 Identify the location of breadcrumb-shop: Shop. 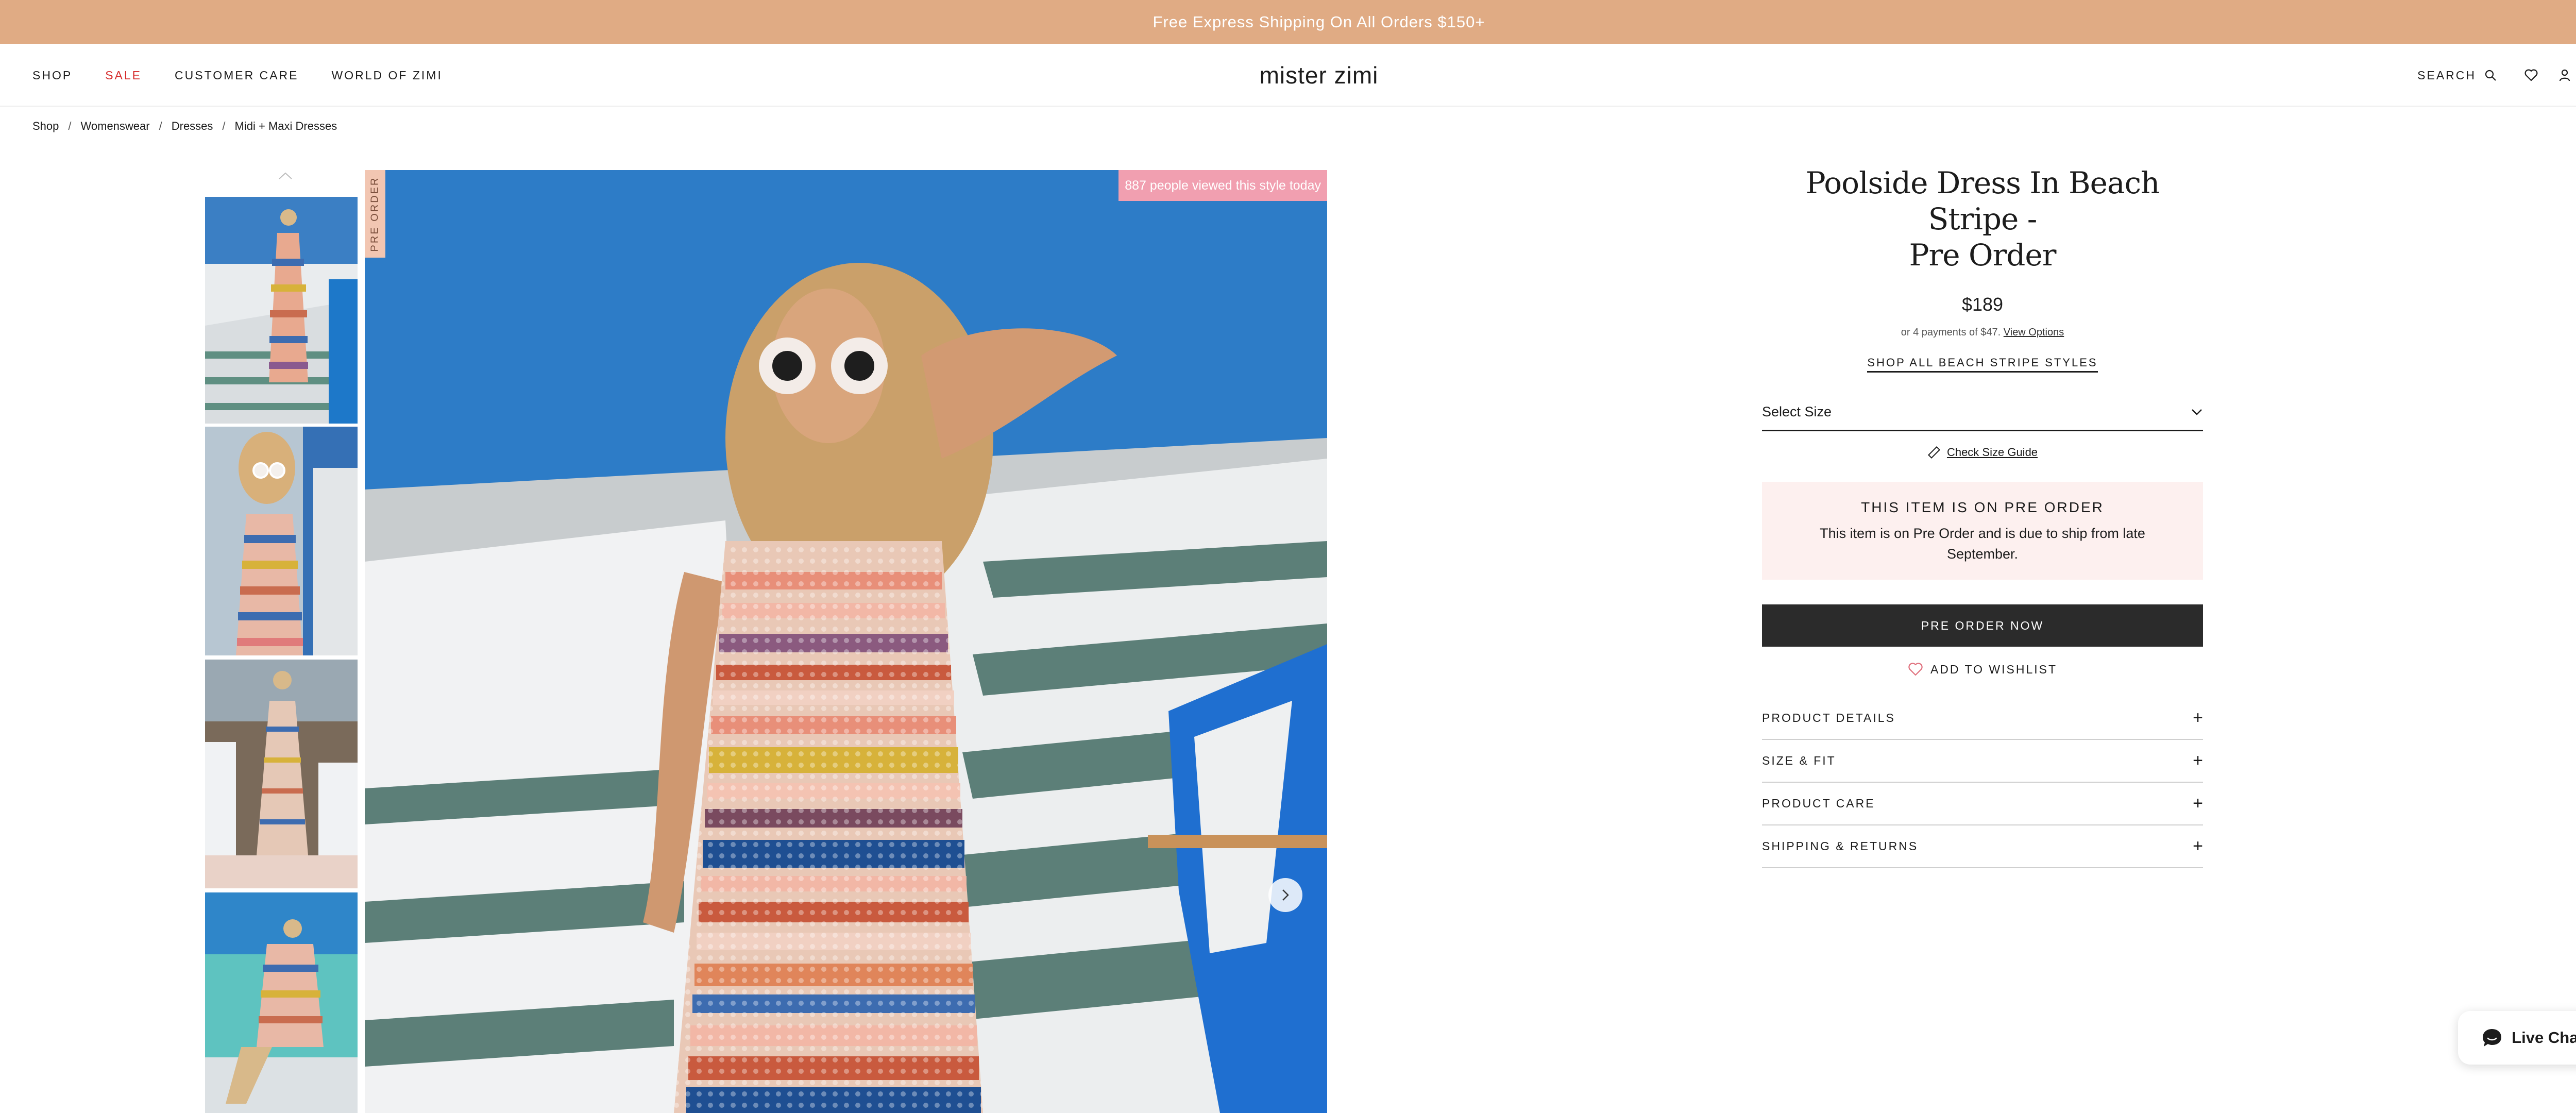
(45, 126).